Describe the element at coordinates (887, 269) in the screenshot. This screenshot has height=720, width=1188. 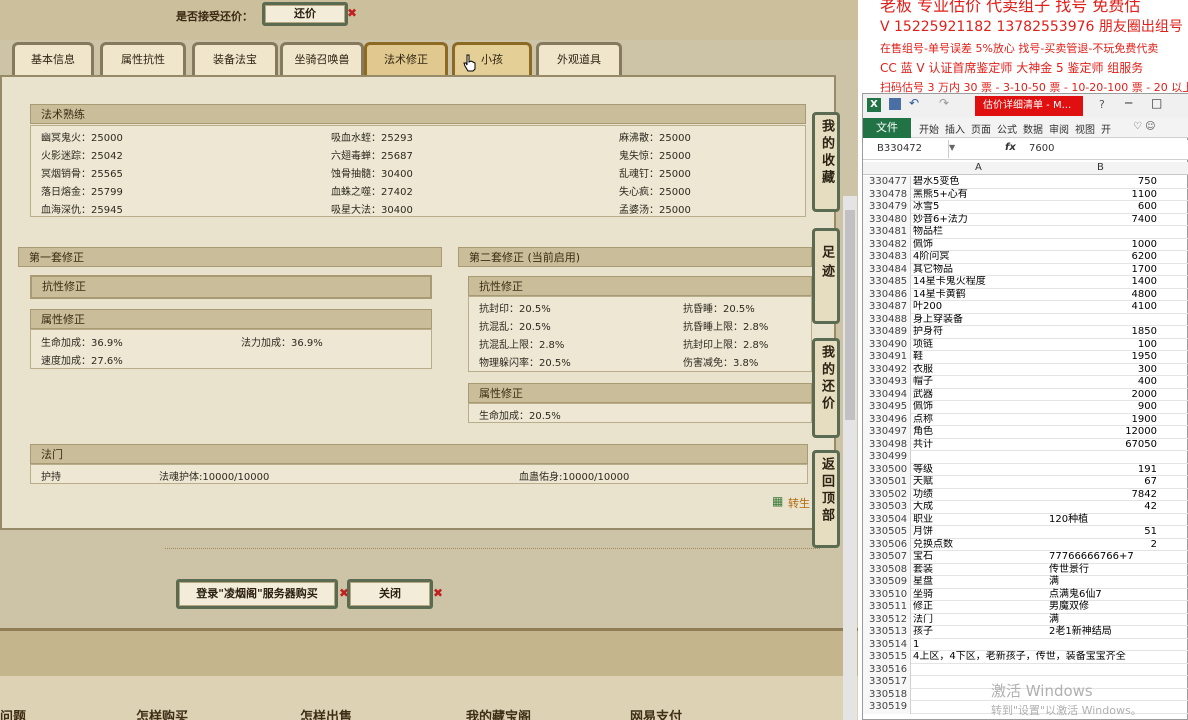
I see `row-number: 330484` at that location.